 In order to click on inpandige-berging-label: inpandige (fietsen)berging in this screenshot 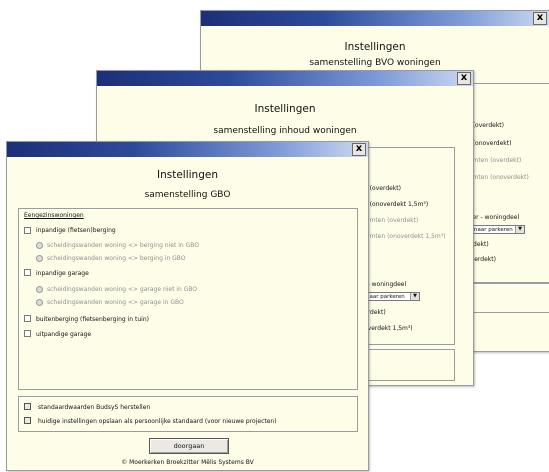, I will do `click(76, 230)`.